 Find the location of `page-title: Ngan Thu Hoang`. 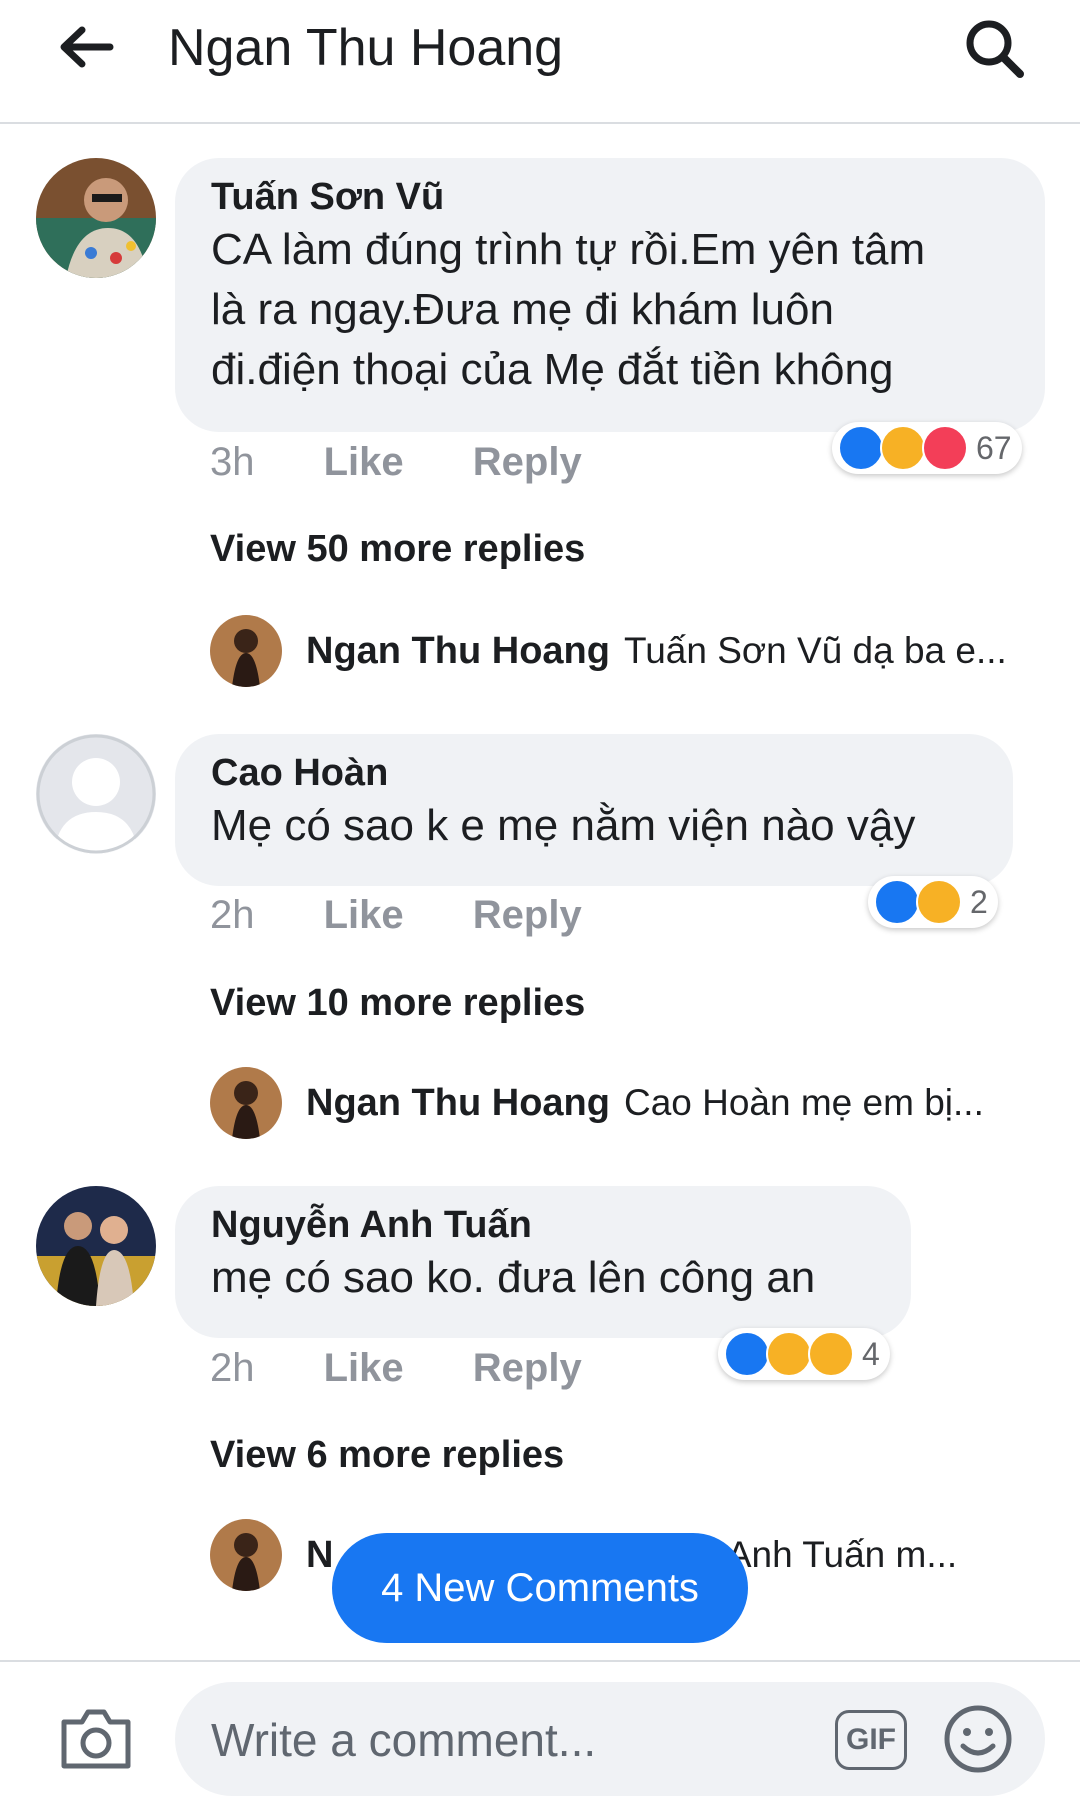

page-title: Ngan Thu Hoang is located at coordinates (366, 48).